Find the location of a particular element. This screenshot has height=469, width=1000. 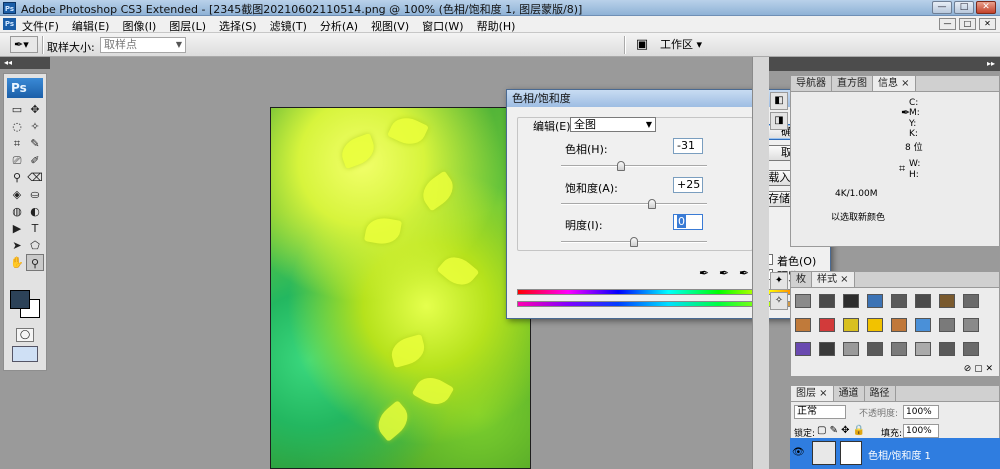

document-icon: Ps is located at coordinates (9, 24).